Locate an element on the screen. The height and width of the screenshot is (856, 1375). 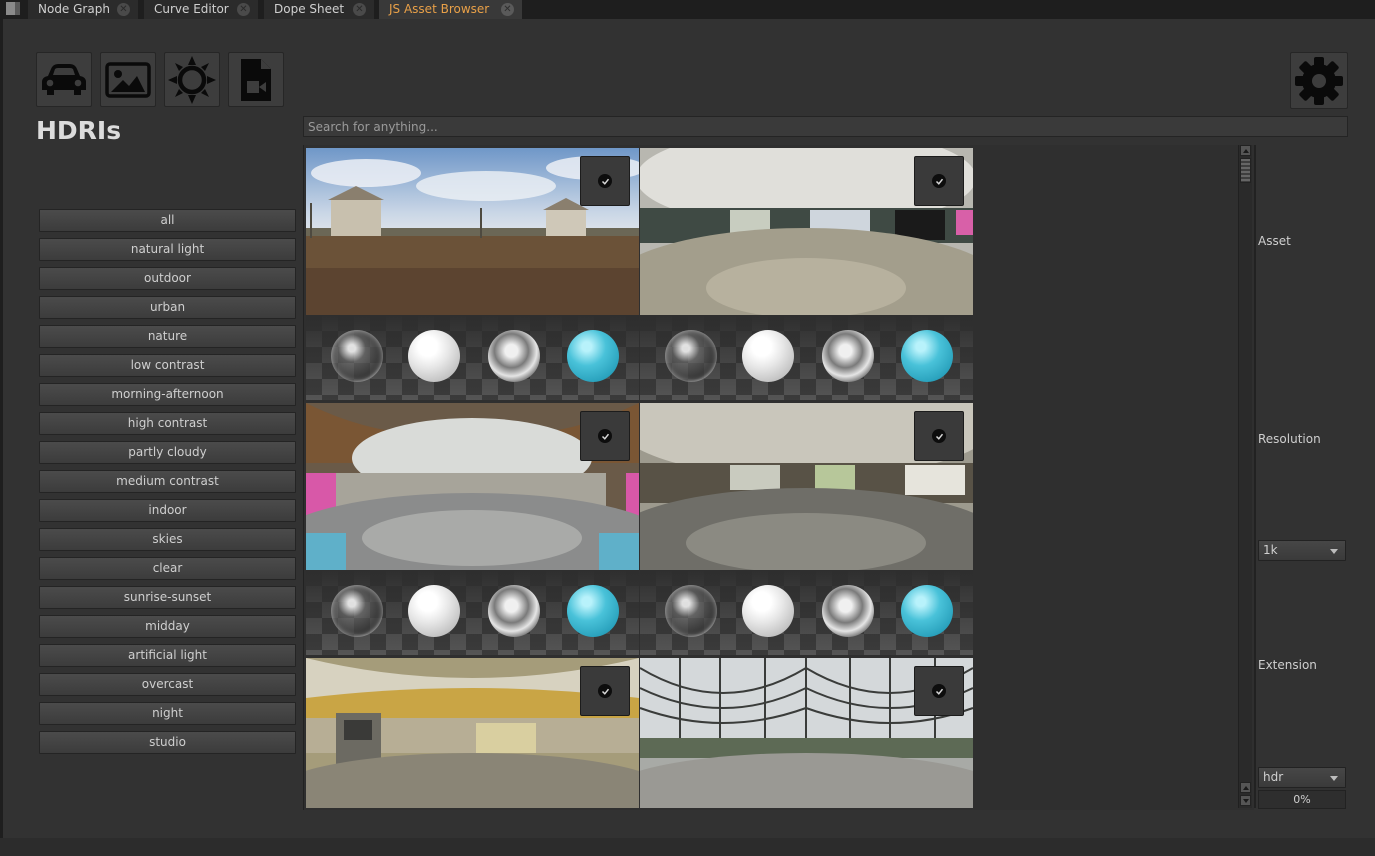
extension-select: hdr is located at coordinates (1302, 777).